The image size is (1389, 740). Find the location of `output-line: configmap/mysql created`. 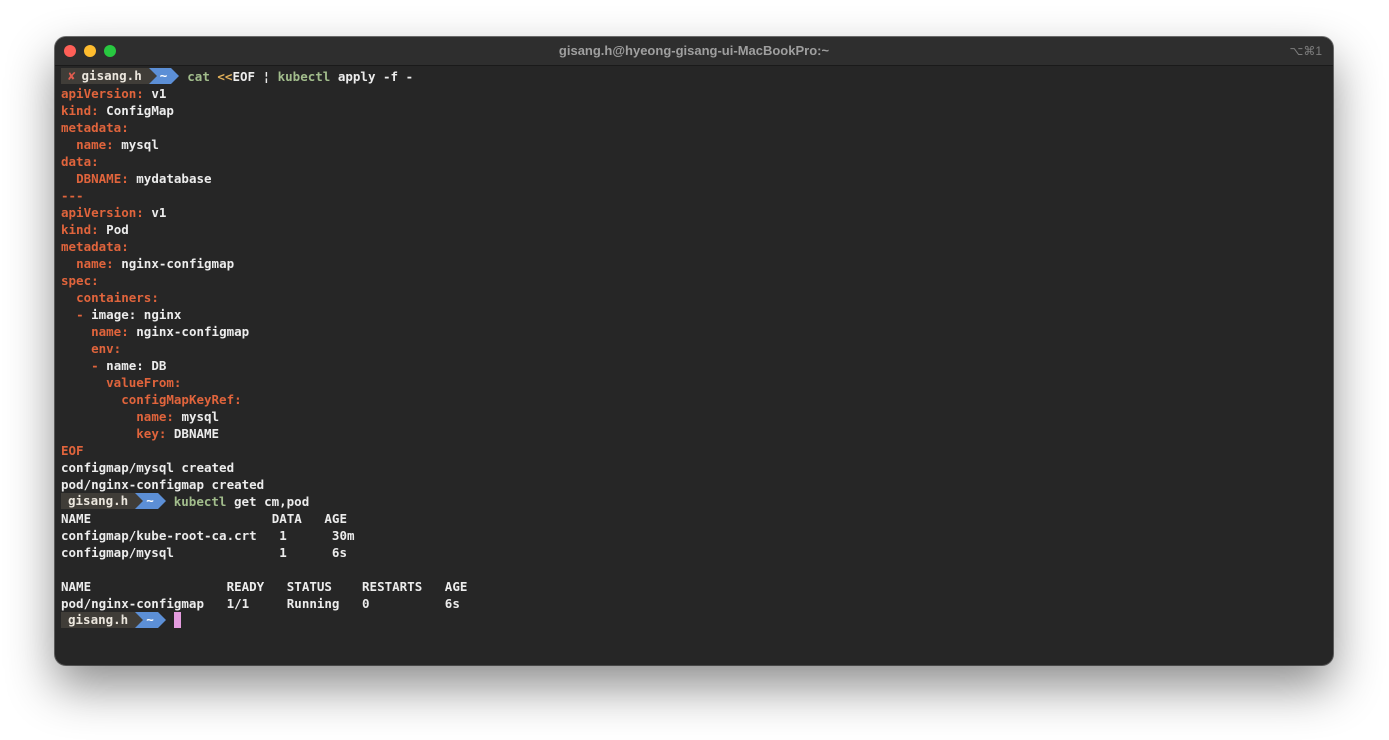

output-line: configmap/mysql created is located at coordinates (148, 467).